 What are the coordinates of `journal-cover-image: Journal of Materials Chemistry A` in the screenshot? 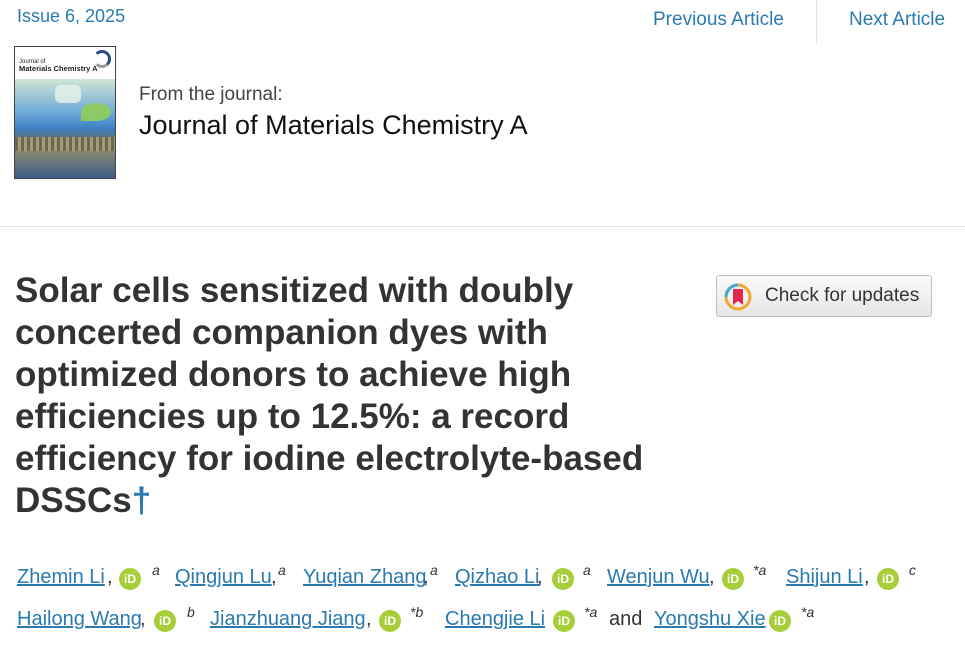 It's located at (65, 112).